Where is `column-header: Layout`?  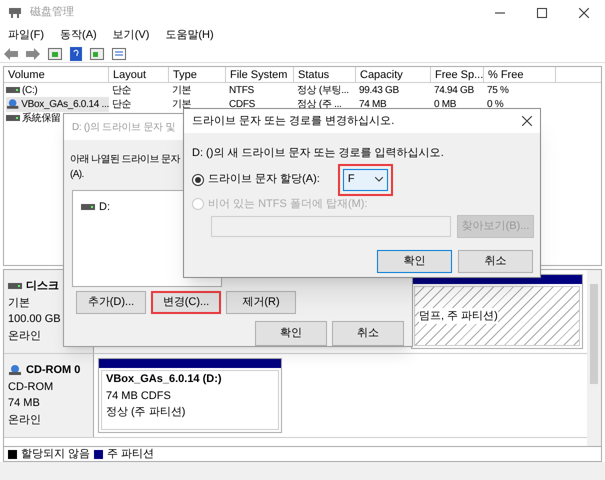
column-header: Layout is located at coordinates (139, 74).